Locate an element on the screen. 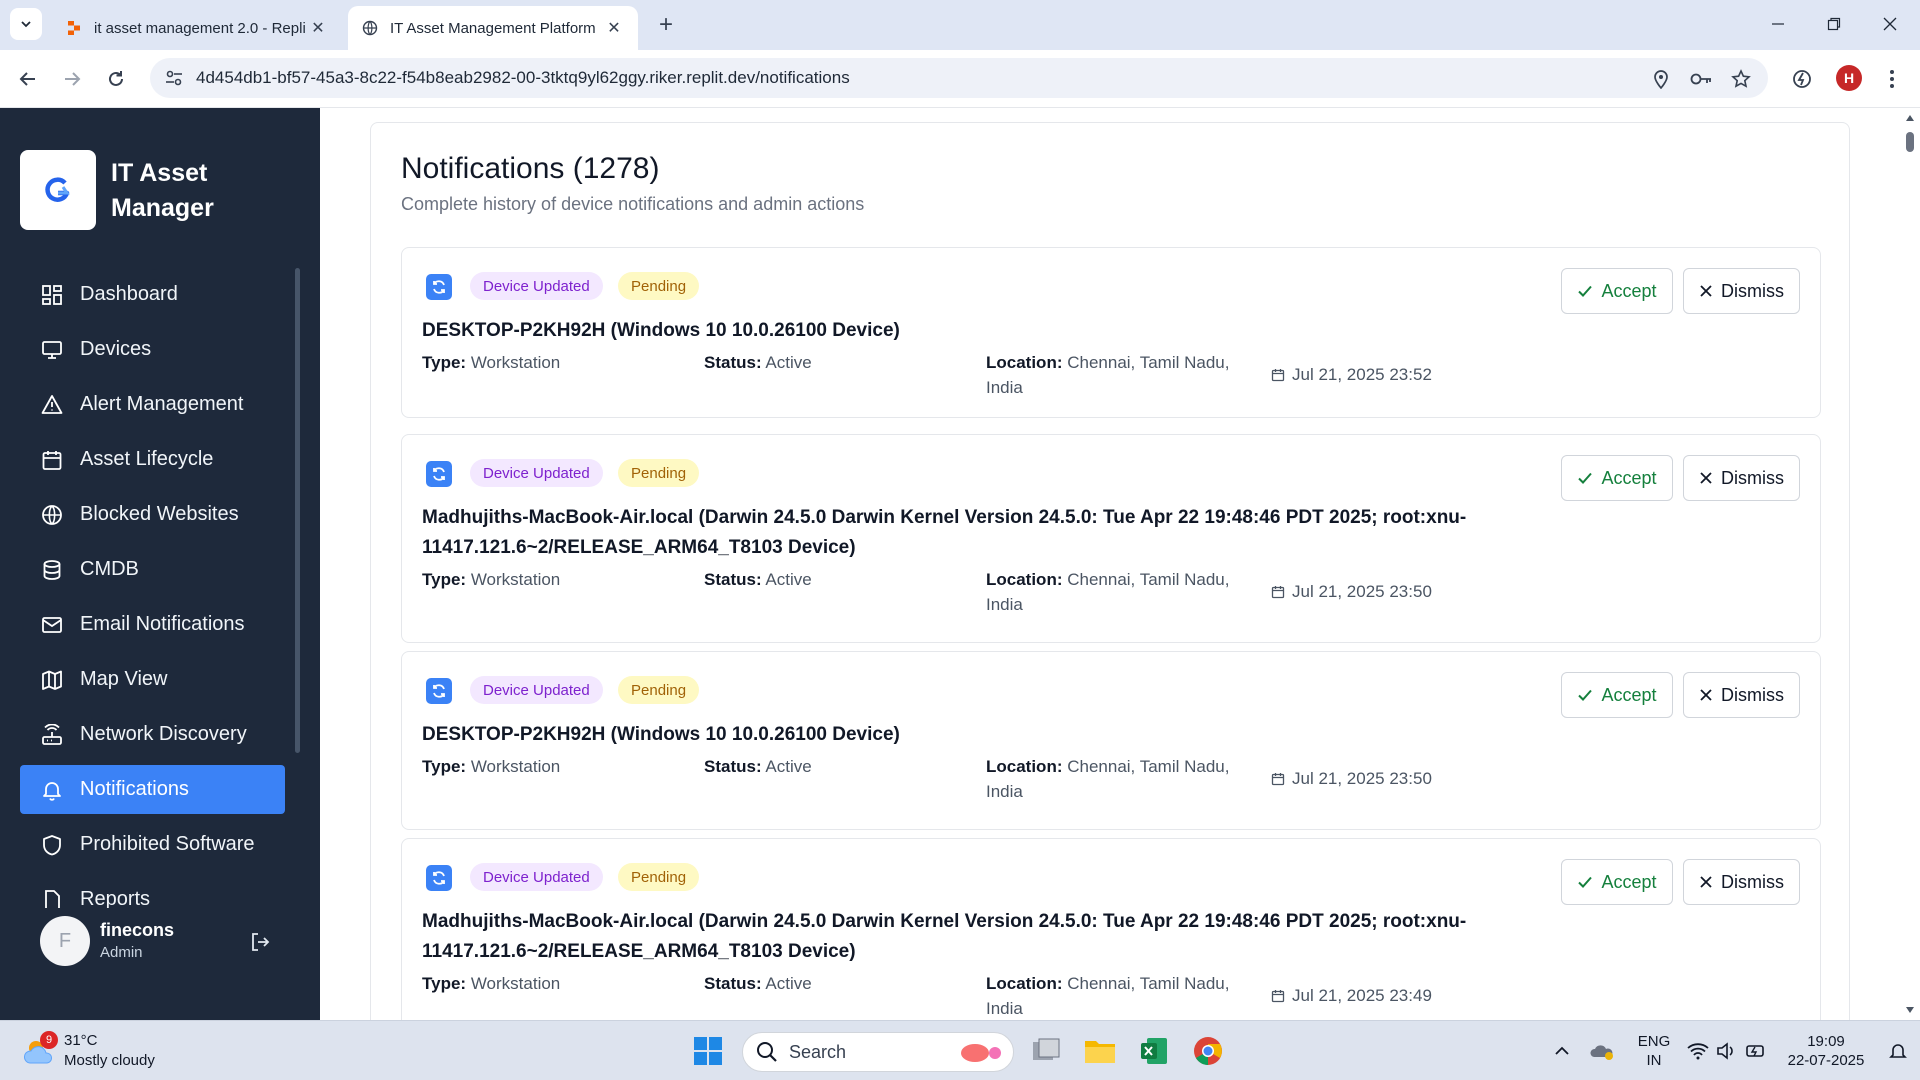  notification-date: Jul 21, 2025 23:52 is located at coordinates (1351, 374).